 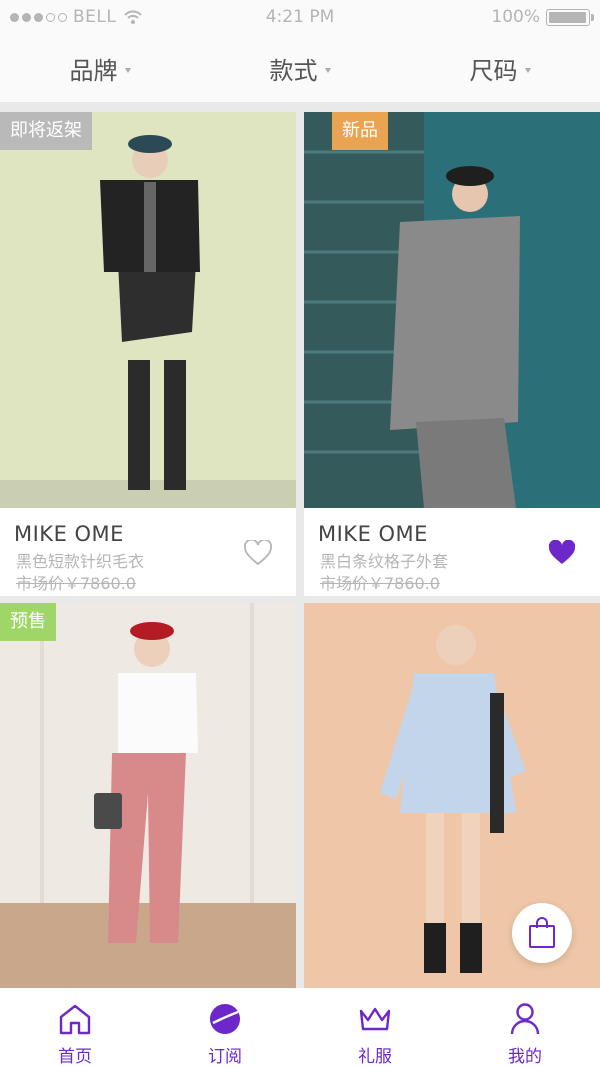 I want to click on tab-label: 首页, so click(x=75, y=1057).